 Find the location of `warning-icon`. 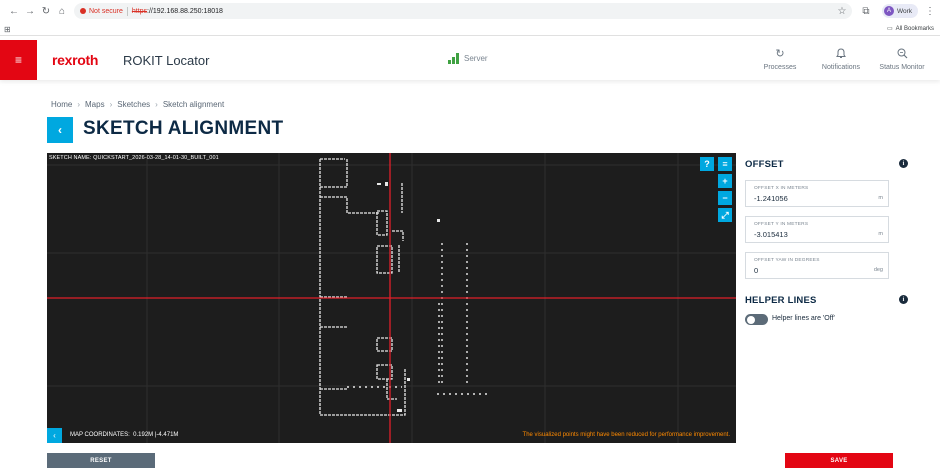

warning-icon is located at coordinates (83, 11).